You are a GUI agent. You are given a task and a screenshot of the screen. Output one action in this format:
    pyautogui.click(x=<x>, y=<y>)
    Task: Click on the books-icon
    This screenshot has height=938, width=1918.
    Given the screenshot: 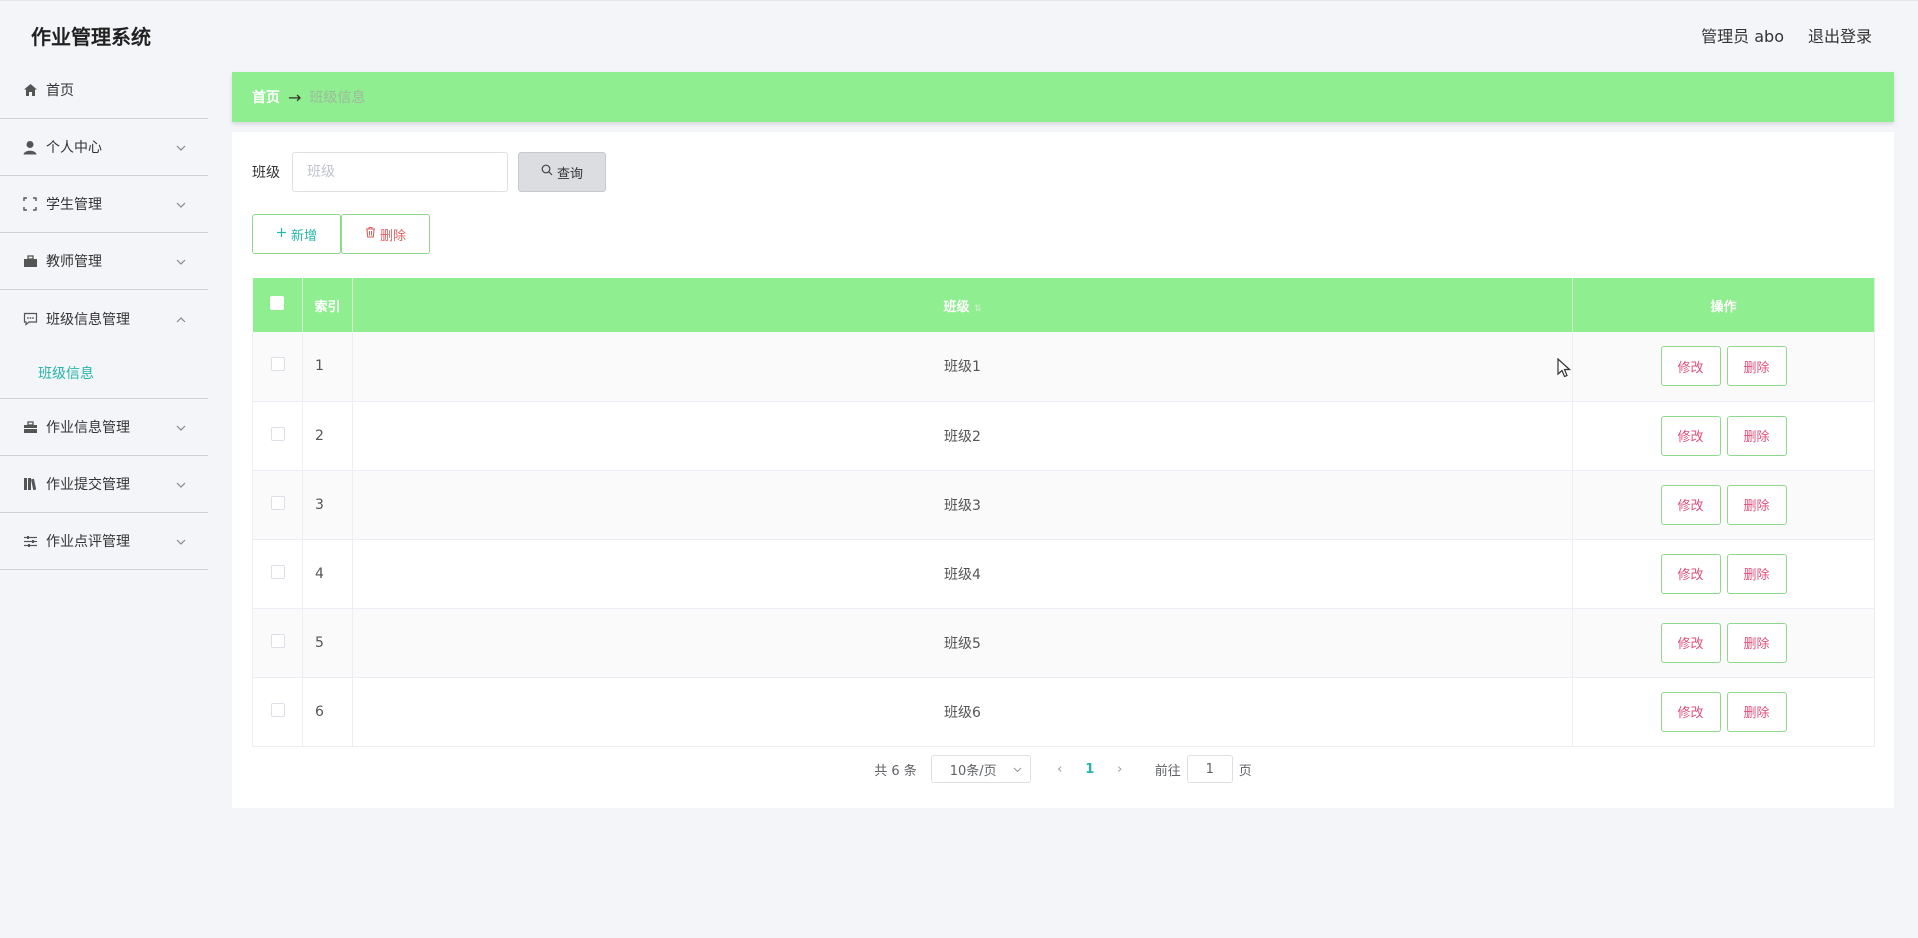 What is the action you would take?
    pyautogui.click(x=30, y=484)
    